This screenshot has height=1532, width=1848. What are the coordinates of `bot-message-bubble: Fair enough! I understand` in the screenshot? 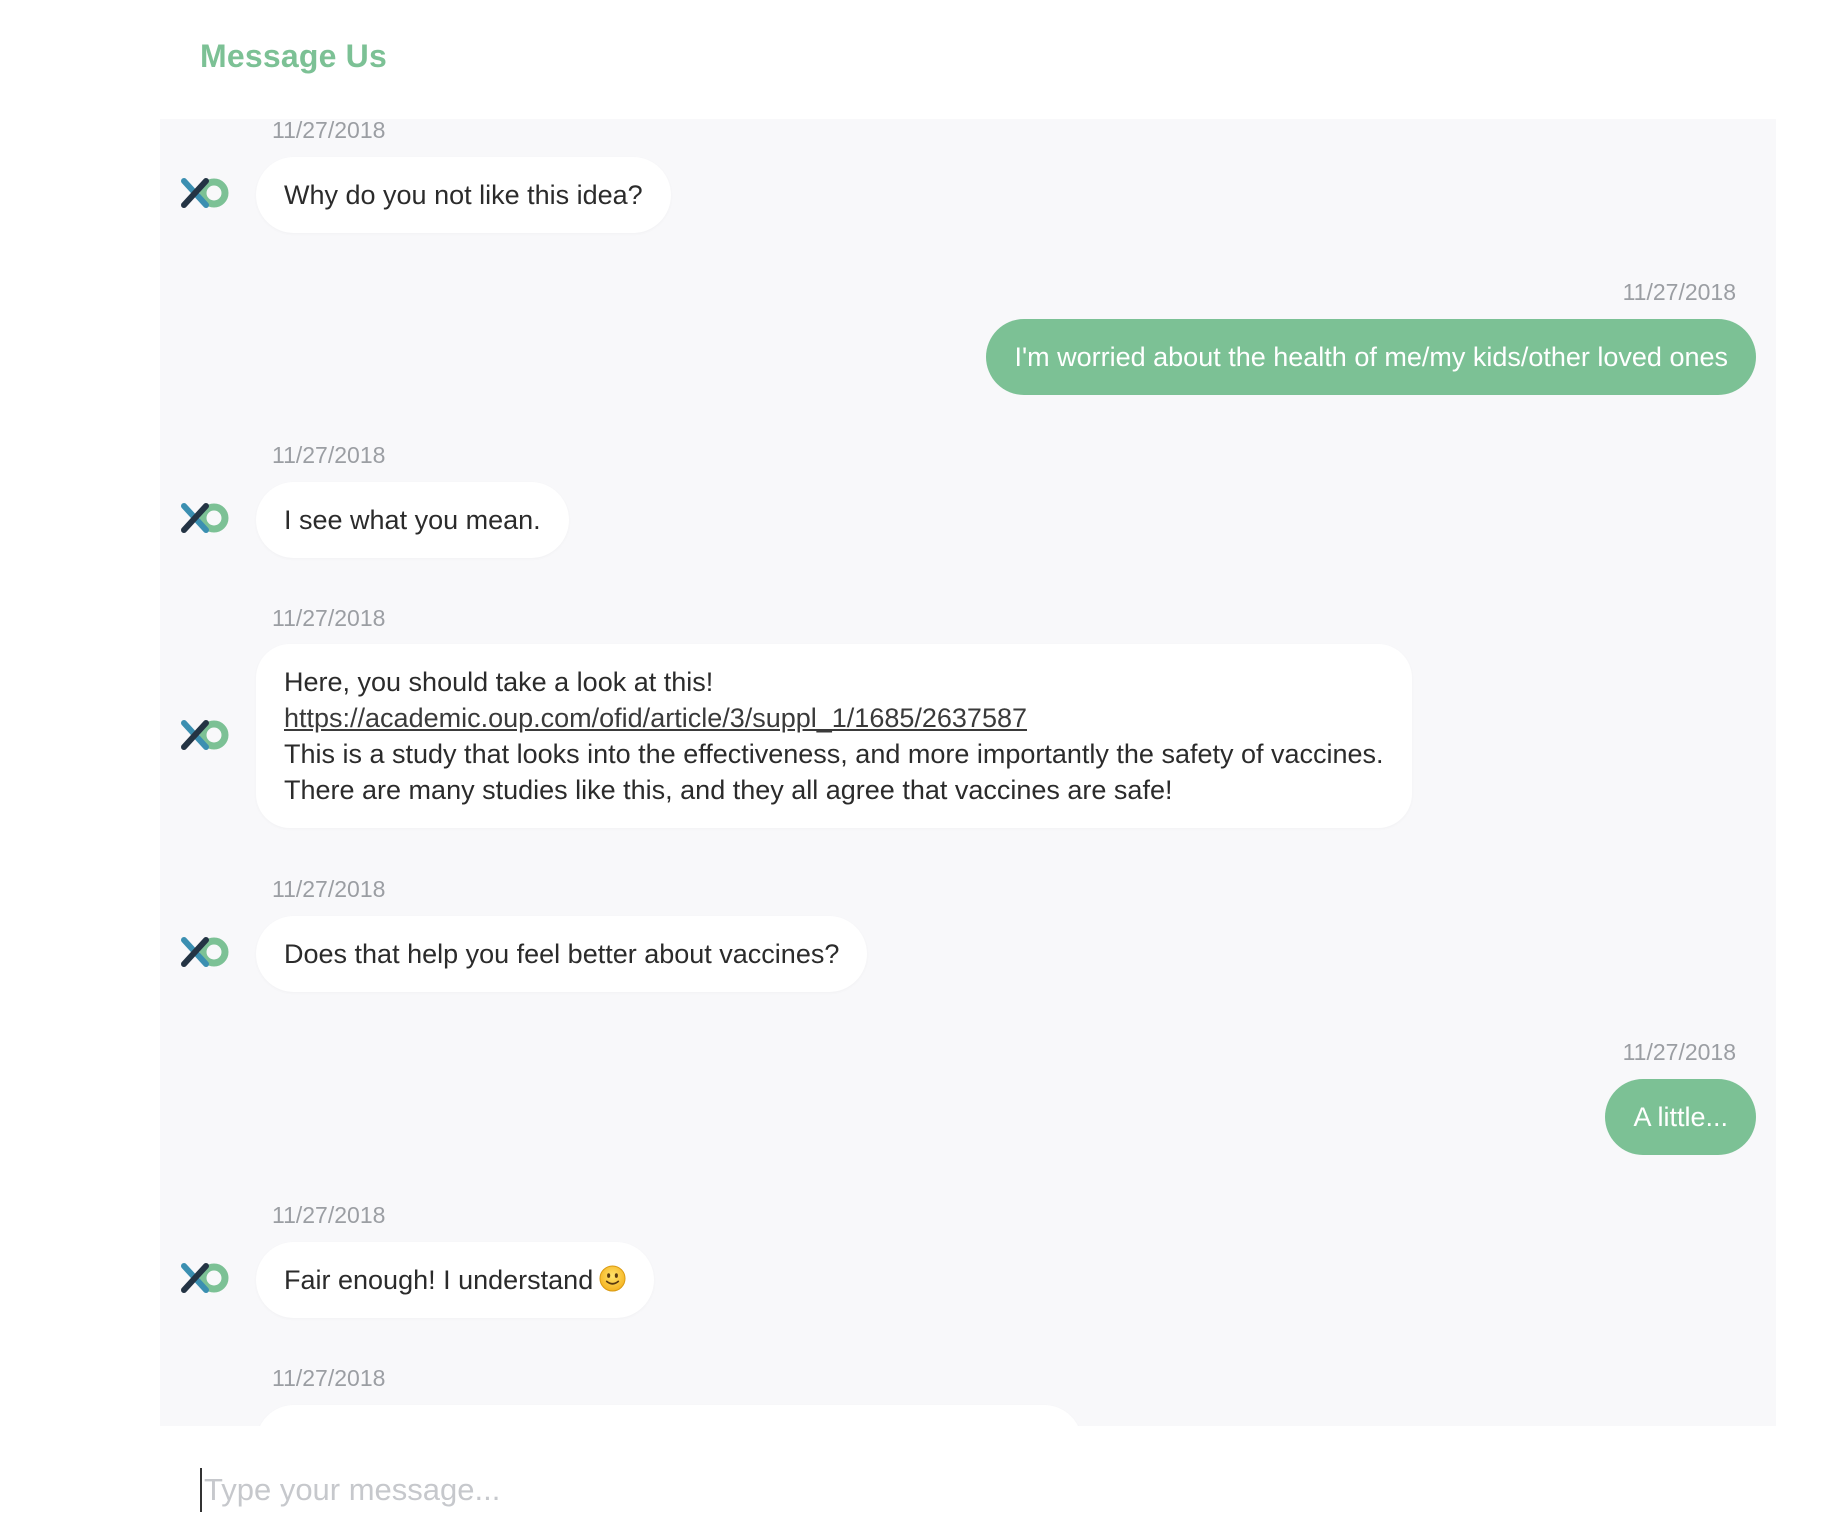 It's located at (455, 1280).